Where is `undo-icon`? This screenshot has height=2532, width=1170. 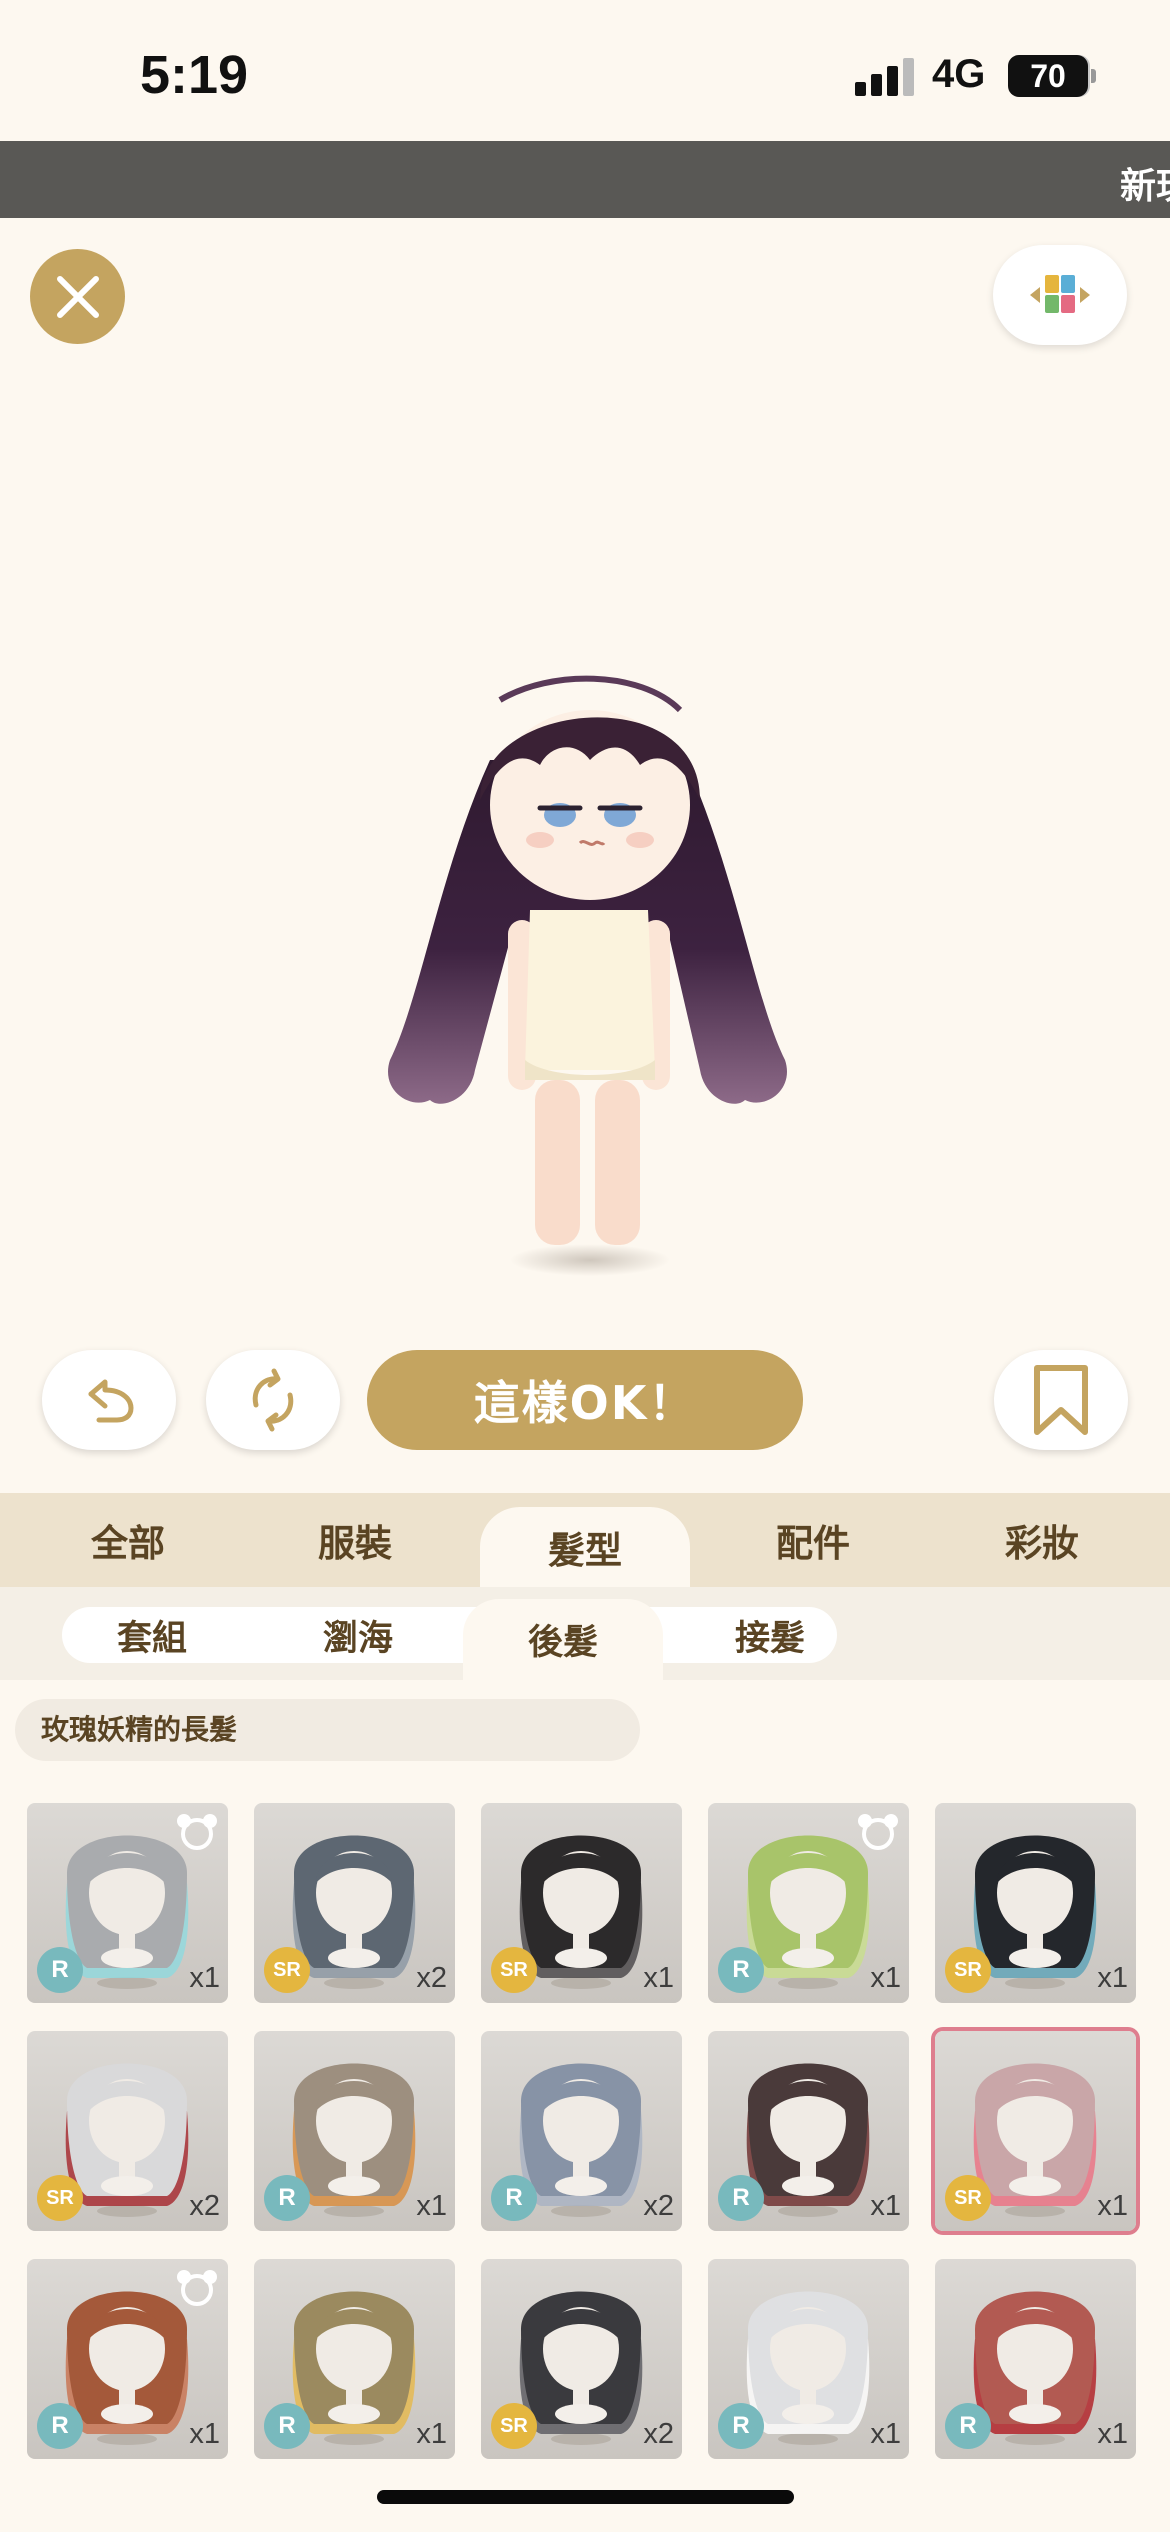
undo-icon is located at coordinates (111, 1401).